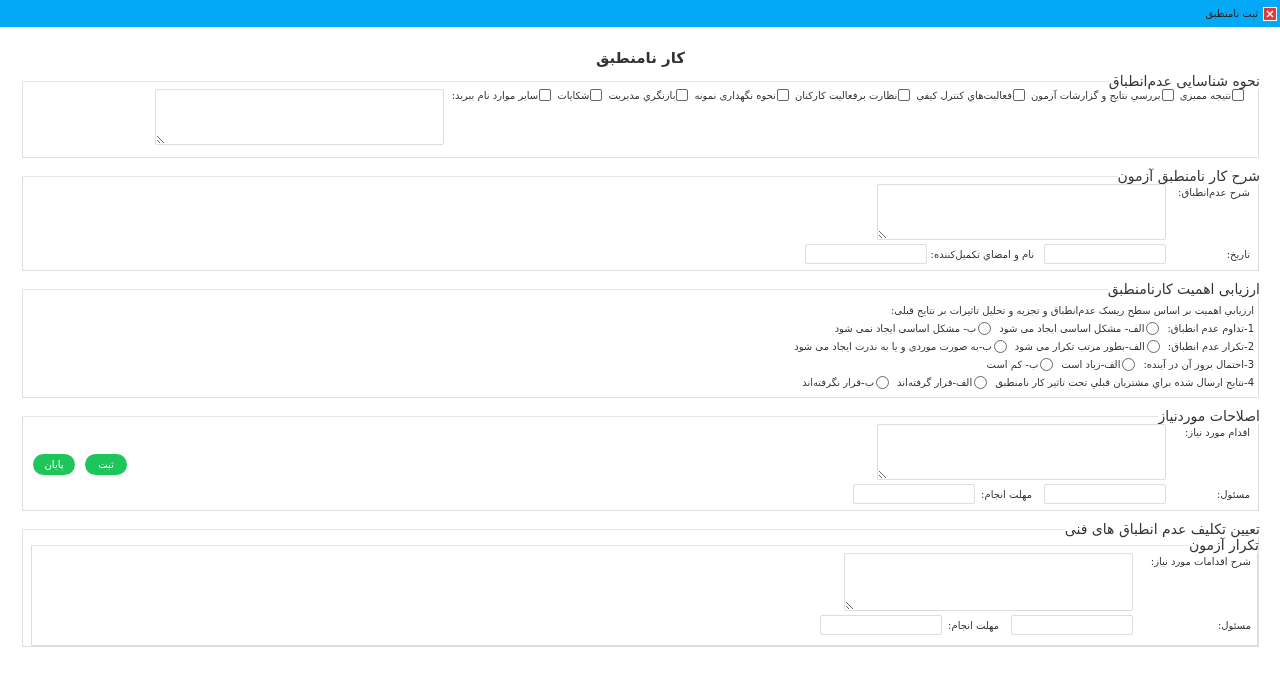 The width and height of the screenshot is (1280, 687). I want to click on radio-label: الف-زیاد است, so click(1091, 364).